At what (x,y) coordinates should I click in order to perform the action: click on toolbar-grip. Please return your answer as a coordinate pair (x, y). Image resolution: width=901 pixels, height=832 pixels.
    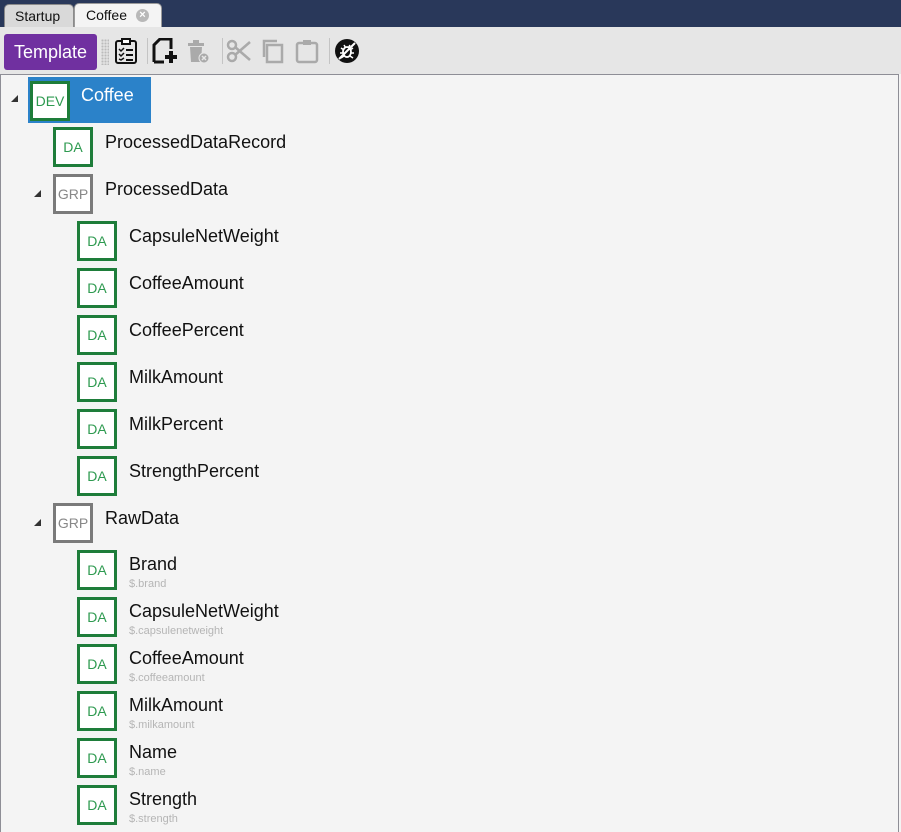
    Looking at the image, I should click on (105, 52).